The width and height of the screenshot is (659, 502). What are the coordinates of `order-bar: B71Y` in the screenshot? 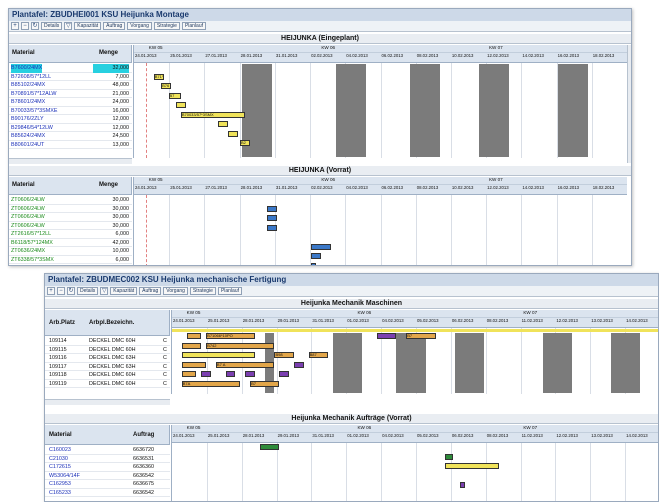 It's located at (158, 76).